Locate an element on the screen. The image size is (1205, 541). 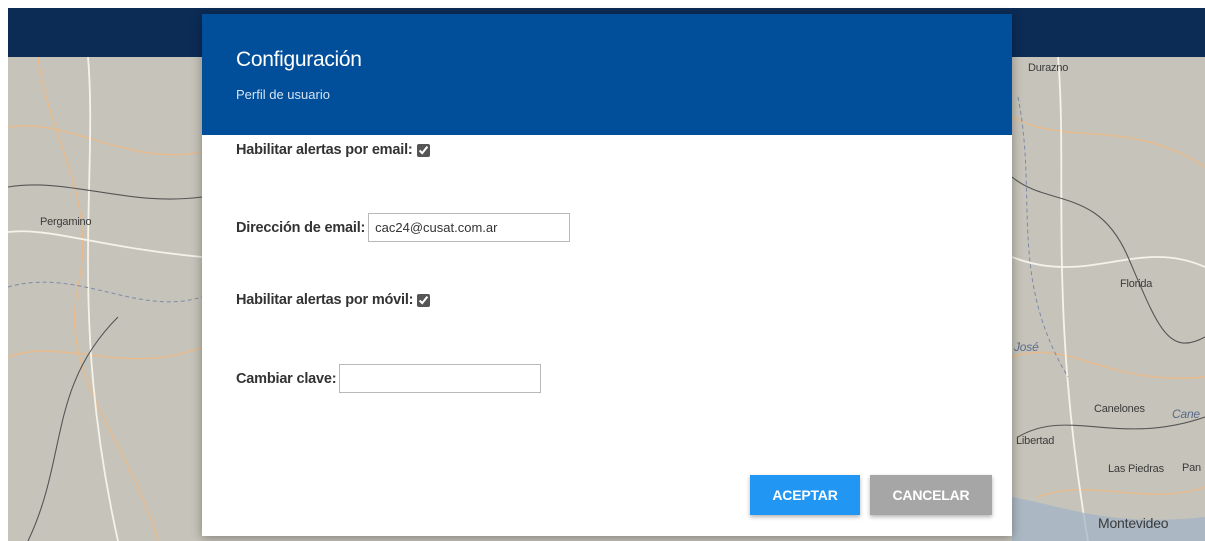
email-address-label: Dirección de email: is located at coordinates (301, 227).